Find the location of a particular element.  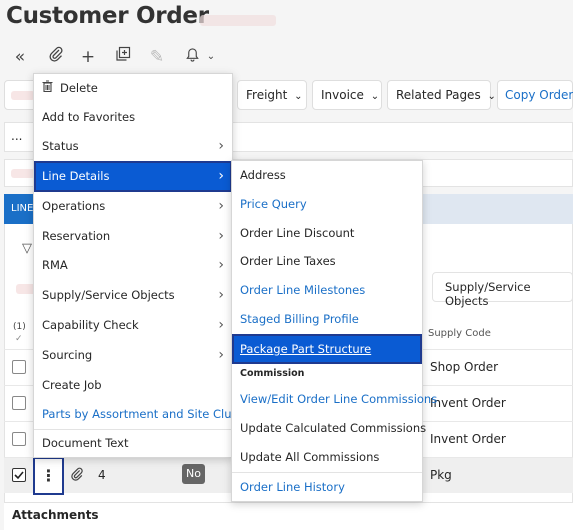

status-badge: No is located at coordinates (193, 474).